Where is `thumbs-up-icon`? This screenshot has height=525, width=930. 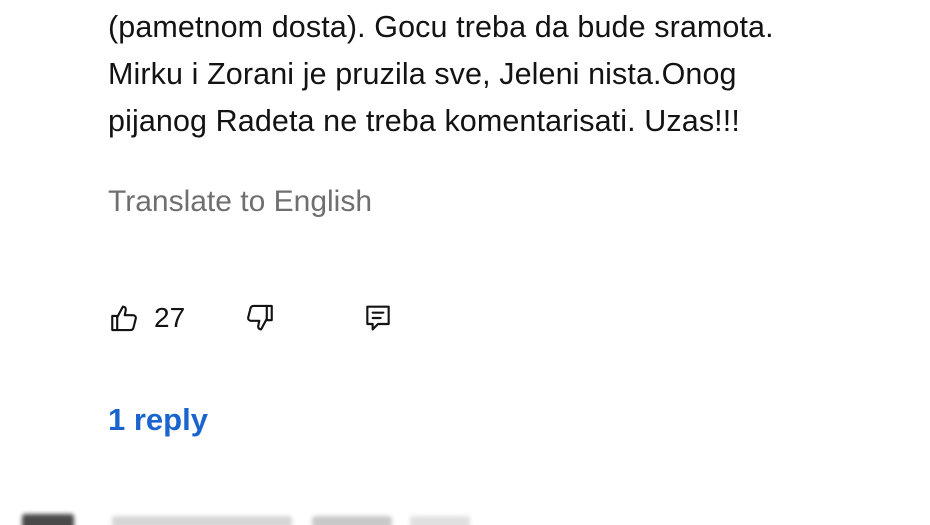 thumbs-up-icon is located at coordinates (125, 318).